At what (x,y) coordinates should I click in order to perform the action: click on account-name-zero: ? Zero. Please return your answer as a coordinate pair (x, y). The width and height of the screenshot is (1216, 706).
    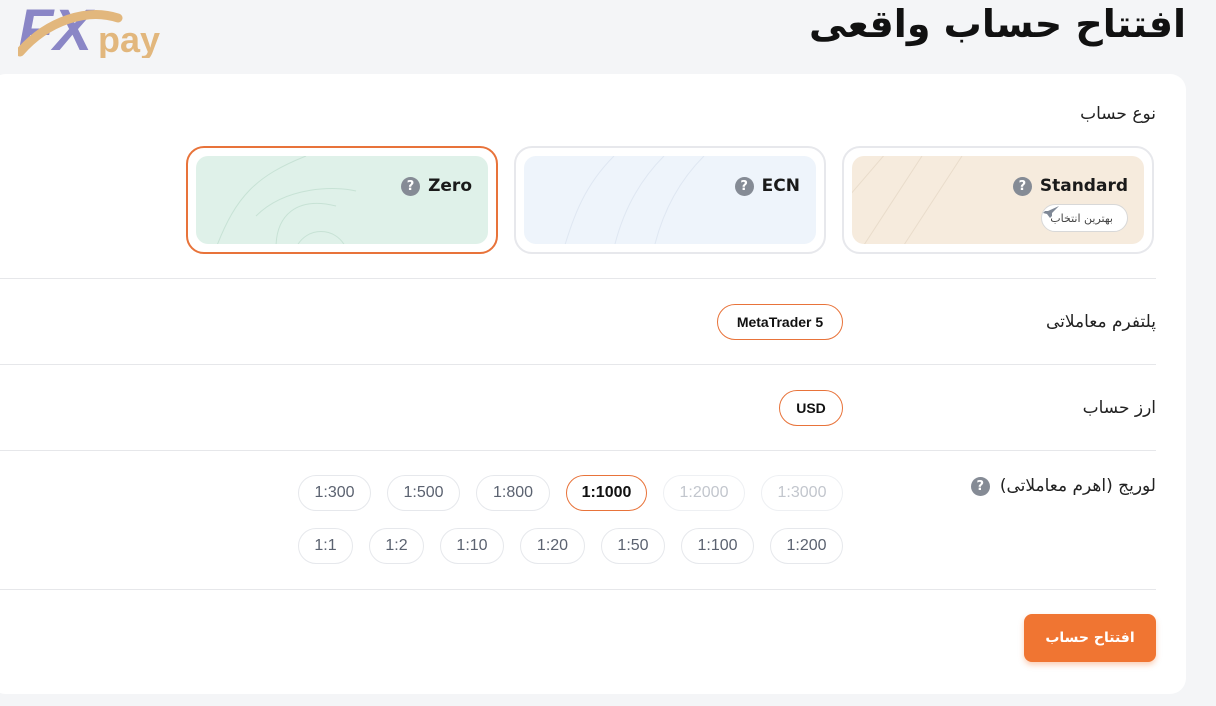
    Looking at the image, I should click on (436, 186).